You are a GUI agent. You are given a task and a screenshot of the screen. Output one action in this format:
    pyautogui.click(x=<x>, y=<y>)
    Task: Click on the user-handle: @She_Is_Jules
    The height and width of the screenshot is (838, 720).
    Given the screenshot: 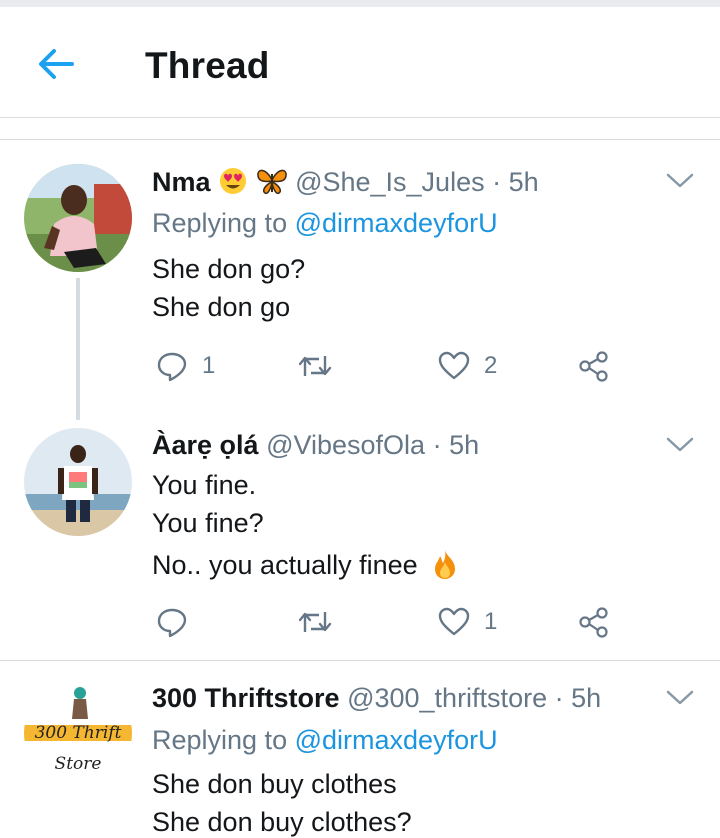 What is the action you would take?
    pyautogui.click(x=390, y=182)
    